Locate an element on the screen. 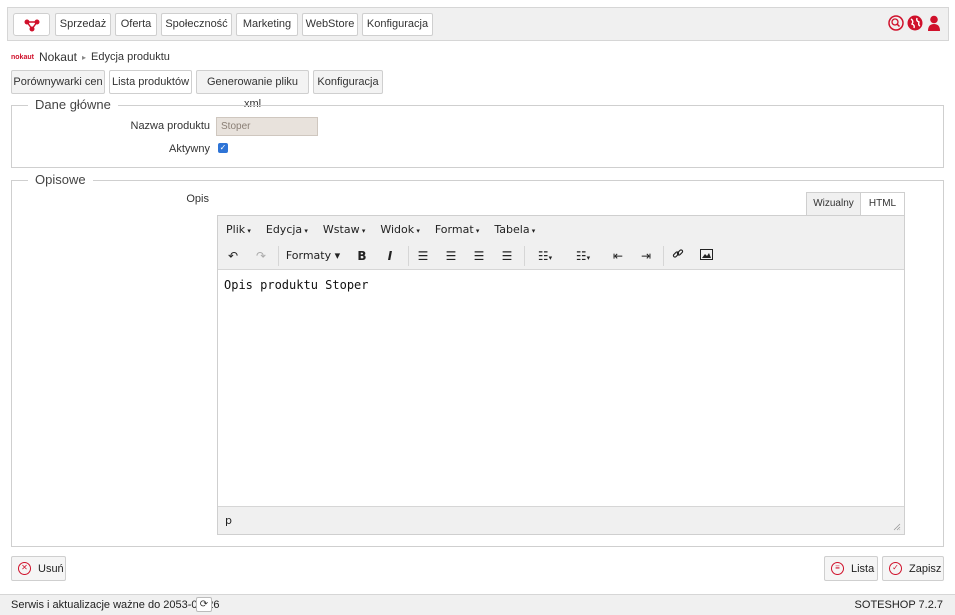 The image size is (955, 615). version-text: SOTESHOP 7.2.7 is located at coordinates (898, 605).